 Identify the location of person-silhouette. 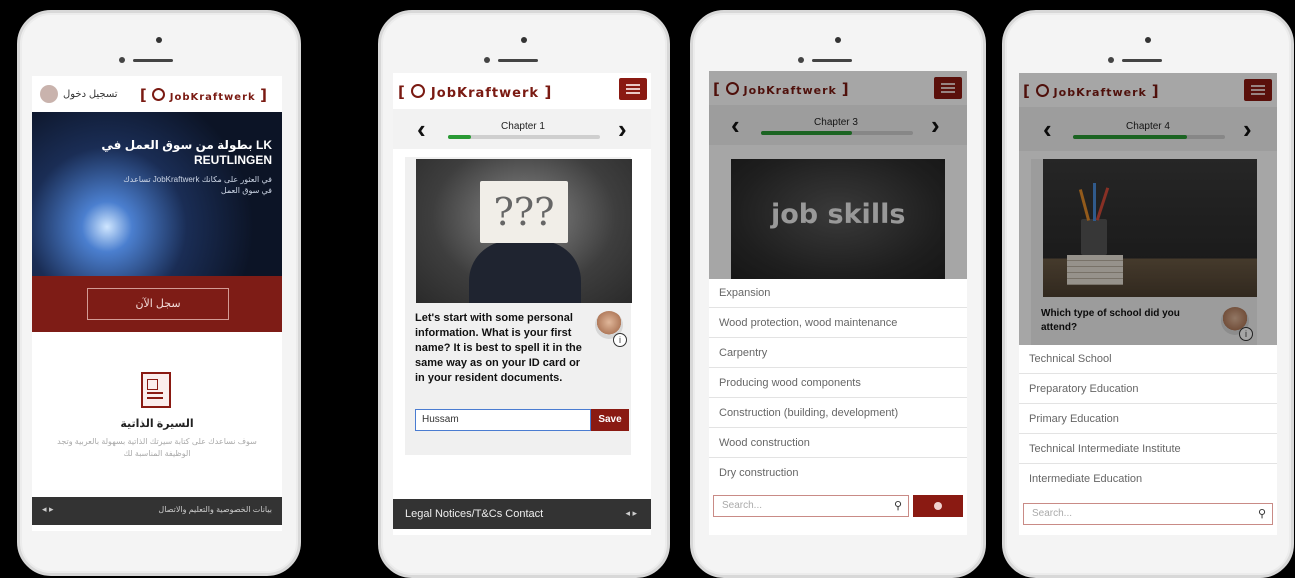
(525, 272).